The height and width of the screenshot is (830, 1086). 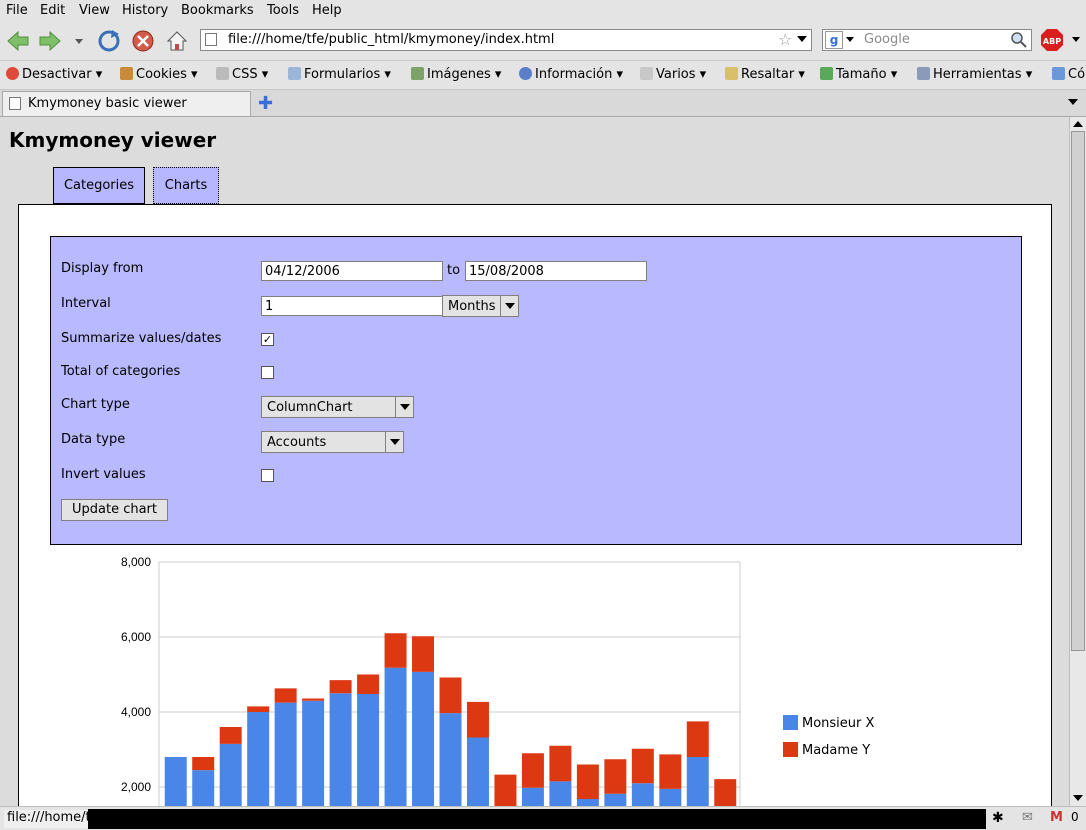 What do you see at coordinates (136, 787) in the screenshot?
I see `y-tick-label: 2,000` at bounding box center [136, 787].